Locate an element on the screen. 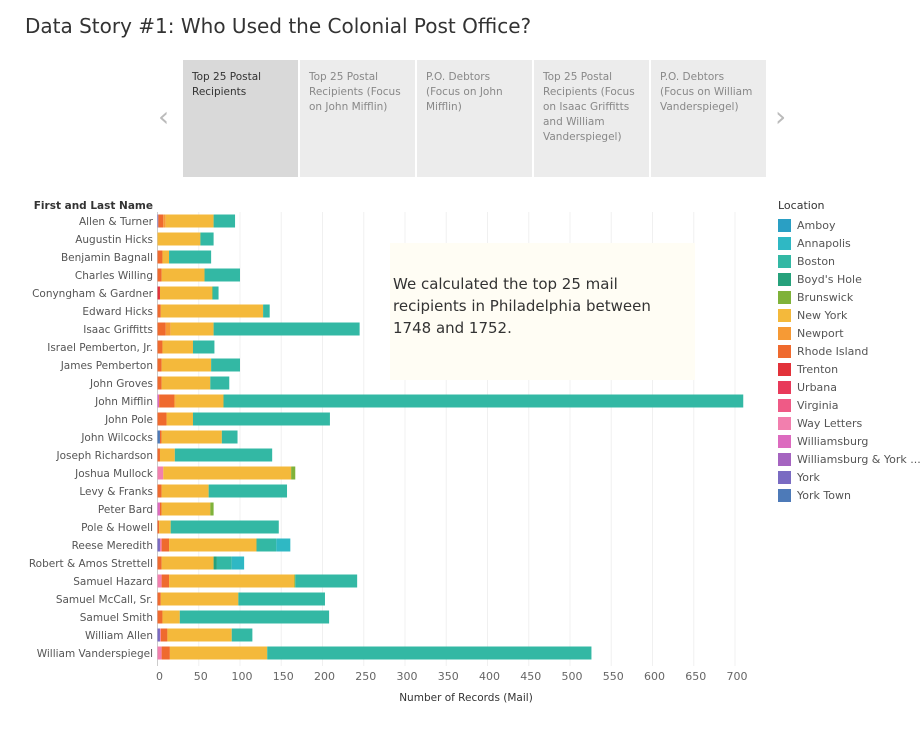  legend-item: Rhode Island is located at coordinates (849, 351).